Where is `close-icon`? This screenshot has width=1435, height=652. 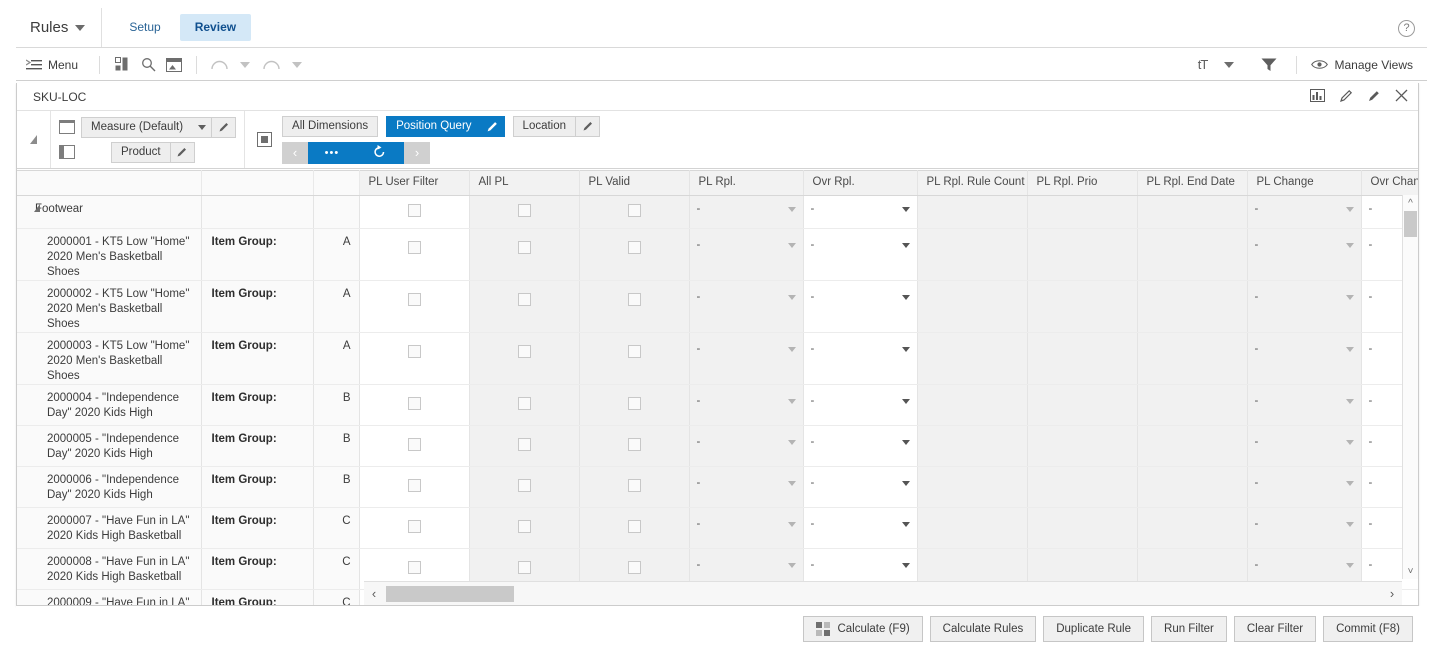 close-icon is located at coordinates (1401, 97).